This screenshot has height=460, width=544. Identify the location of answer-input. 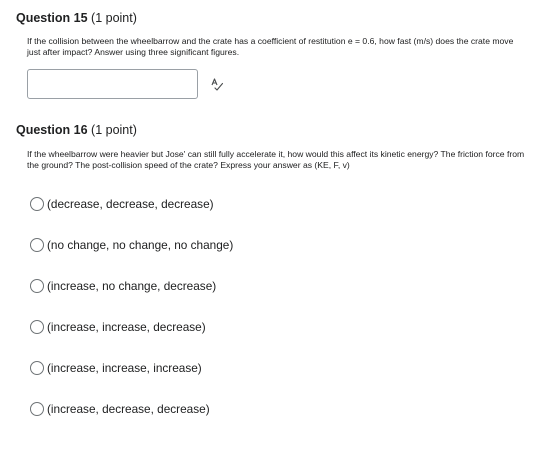
(112, 84).